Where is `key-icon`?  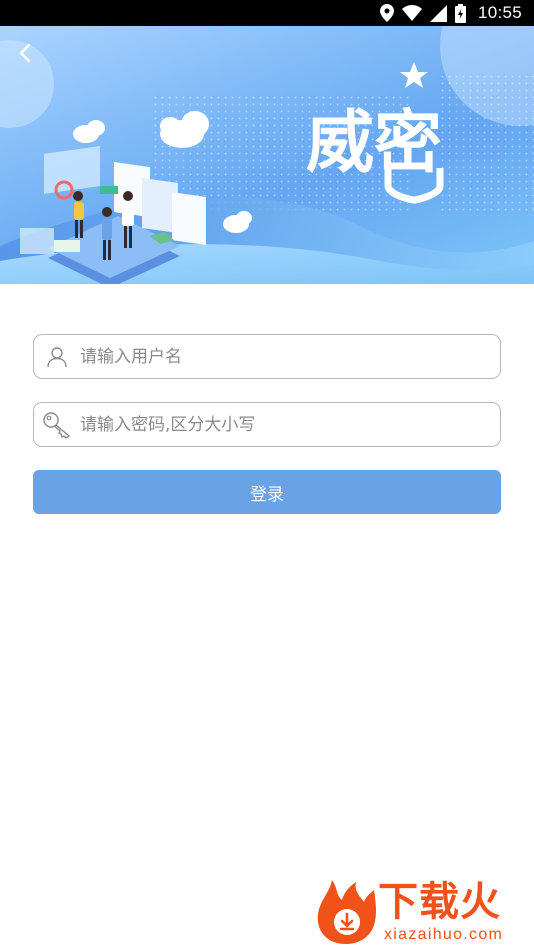
key-icon is located at coordinates (57, 424).